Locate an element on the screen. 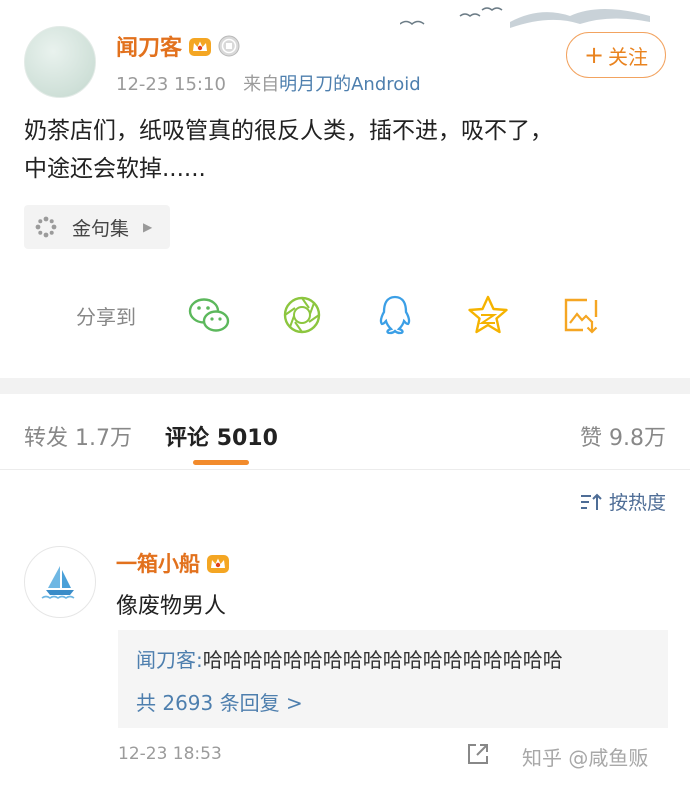 This screenshot has width=690, height=787. save-image-icon is located at coordinates (581, 315).